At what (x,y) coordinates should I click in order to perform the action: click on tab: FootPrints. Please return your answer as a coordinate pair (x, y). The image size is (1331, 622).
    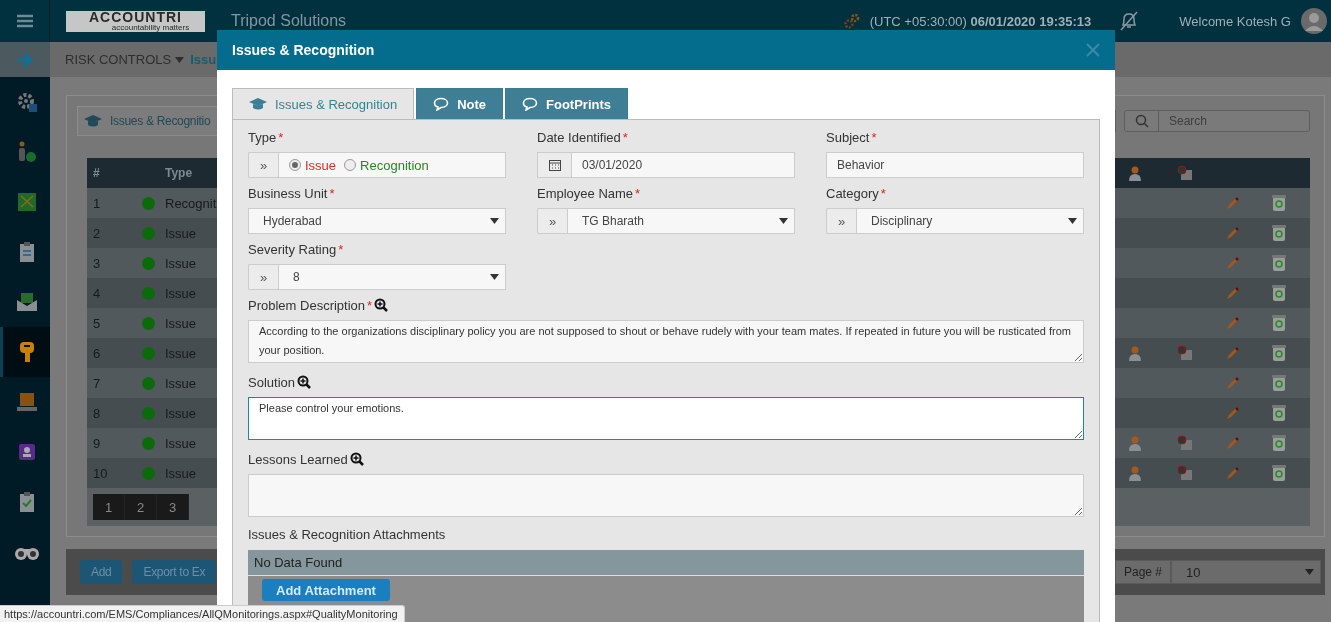
    Looking at the image, I should click on (566, 103).